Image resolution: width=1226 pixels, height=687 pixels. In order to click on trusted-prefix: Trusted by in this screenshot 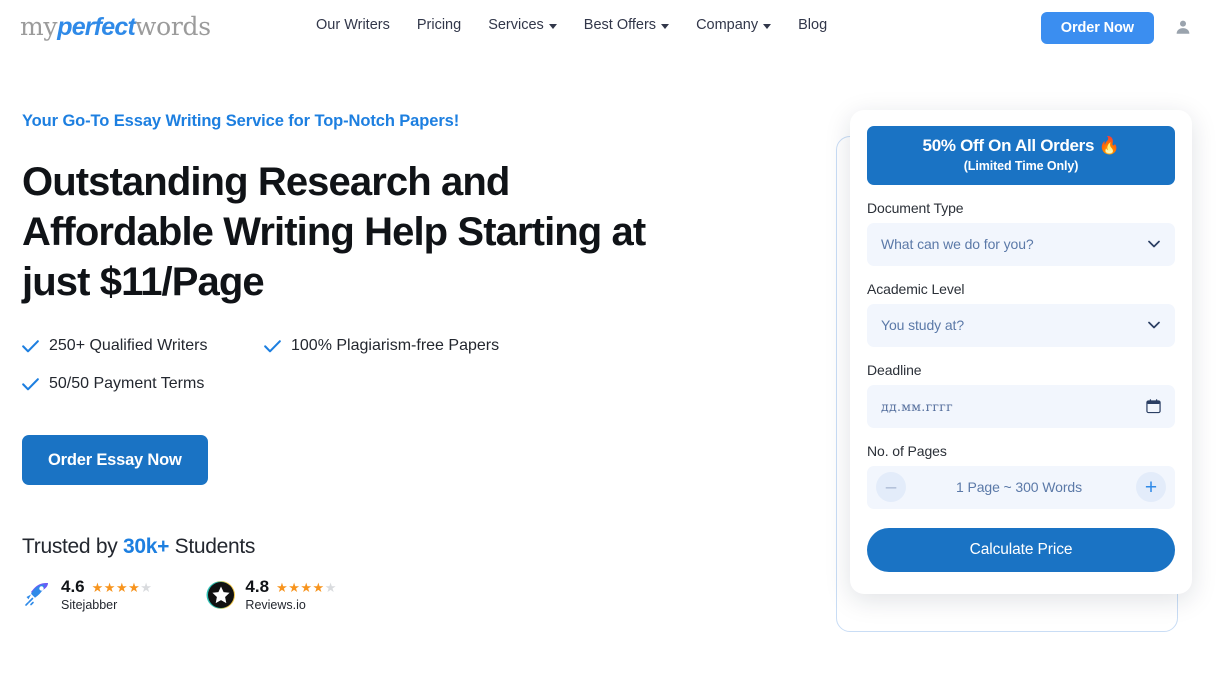, I will do `click(72, 546)`.